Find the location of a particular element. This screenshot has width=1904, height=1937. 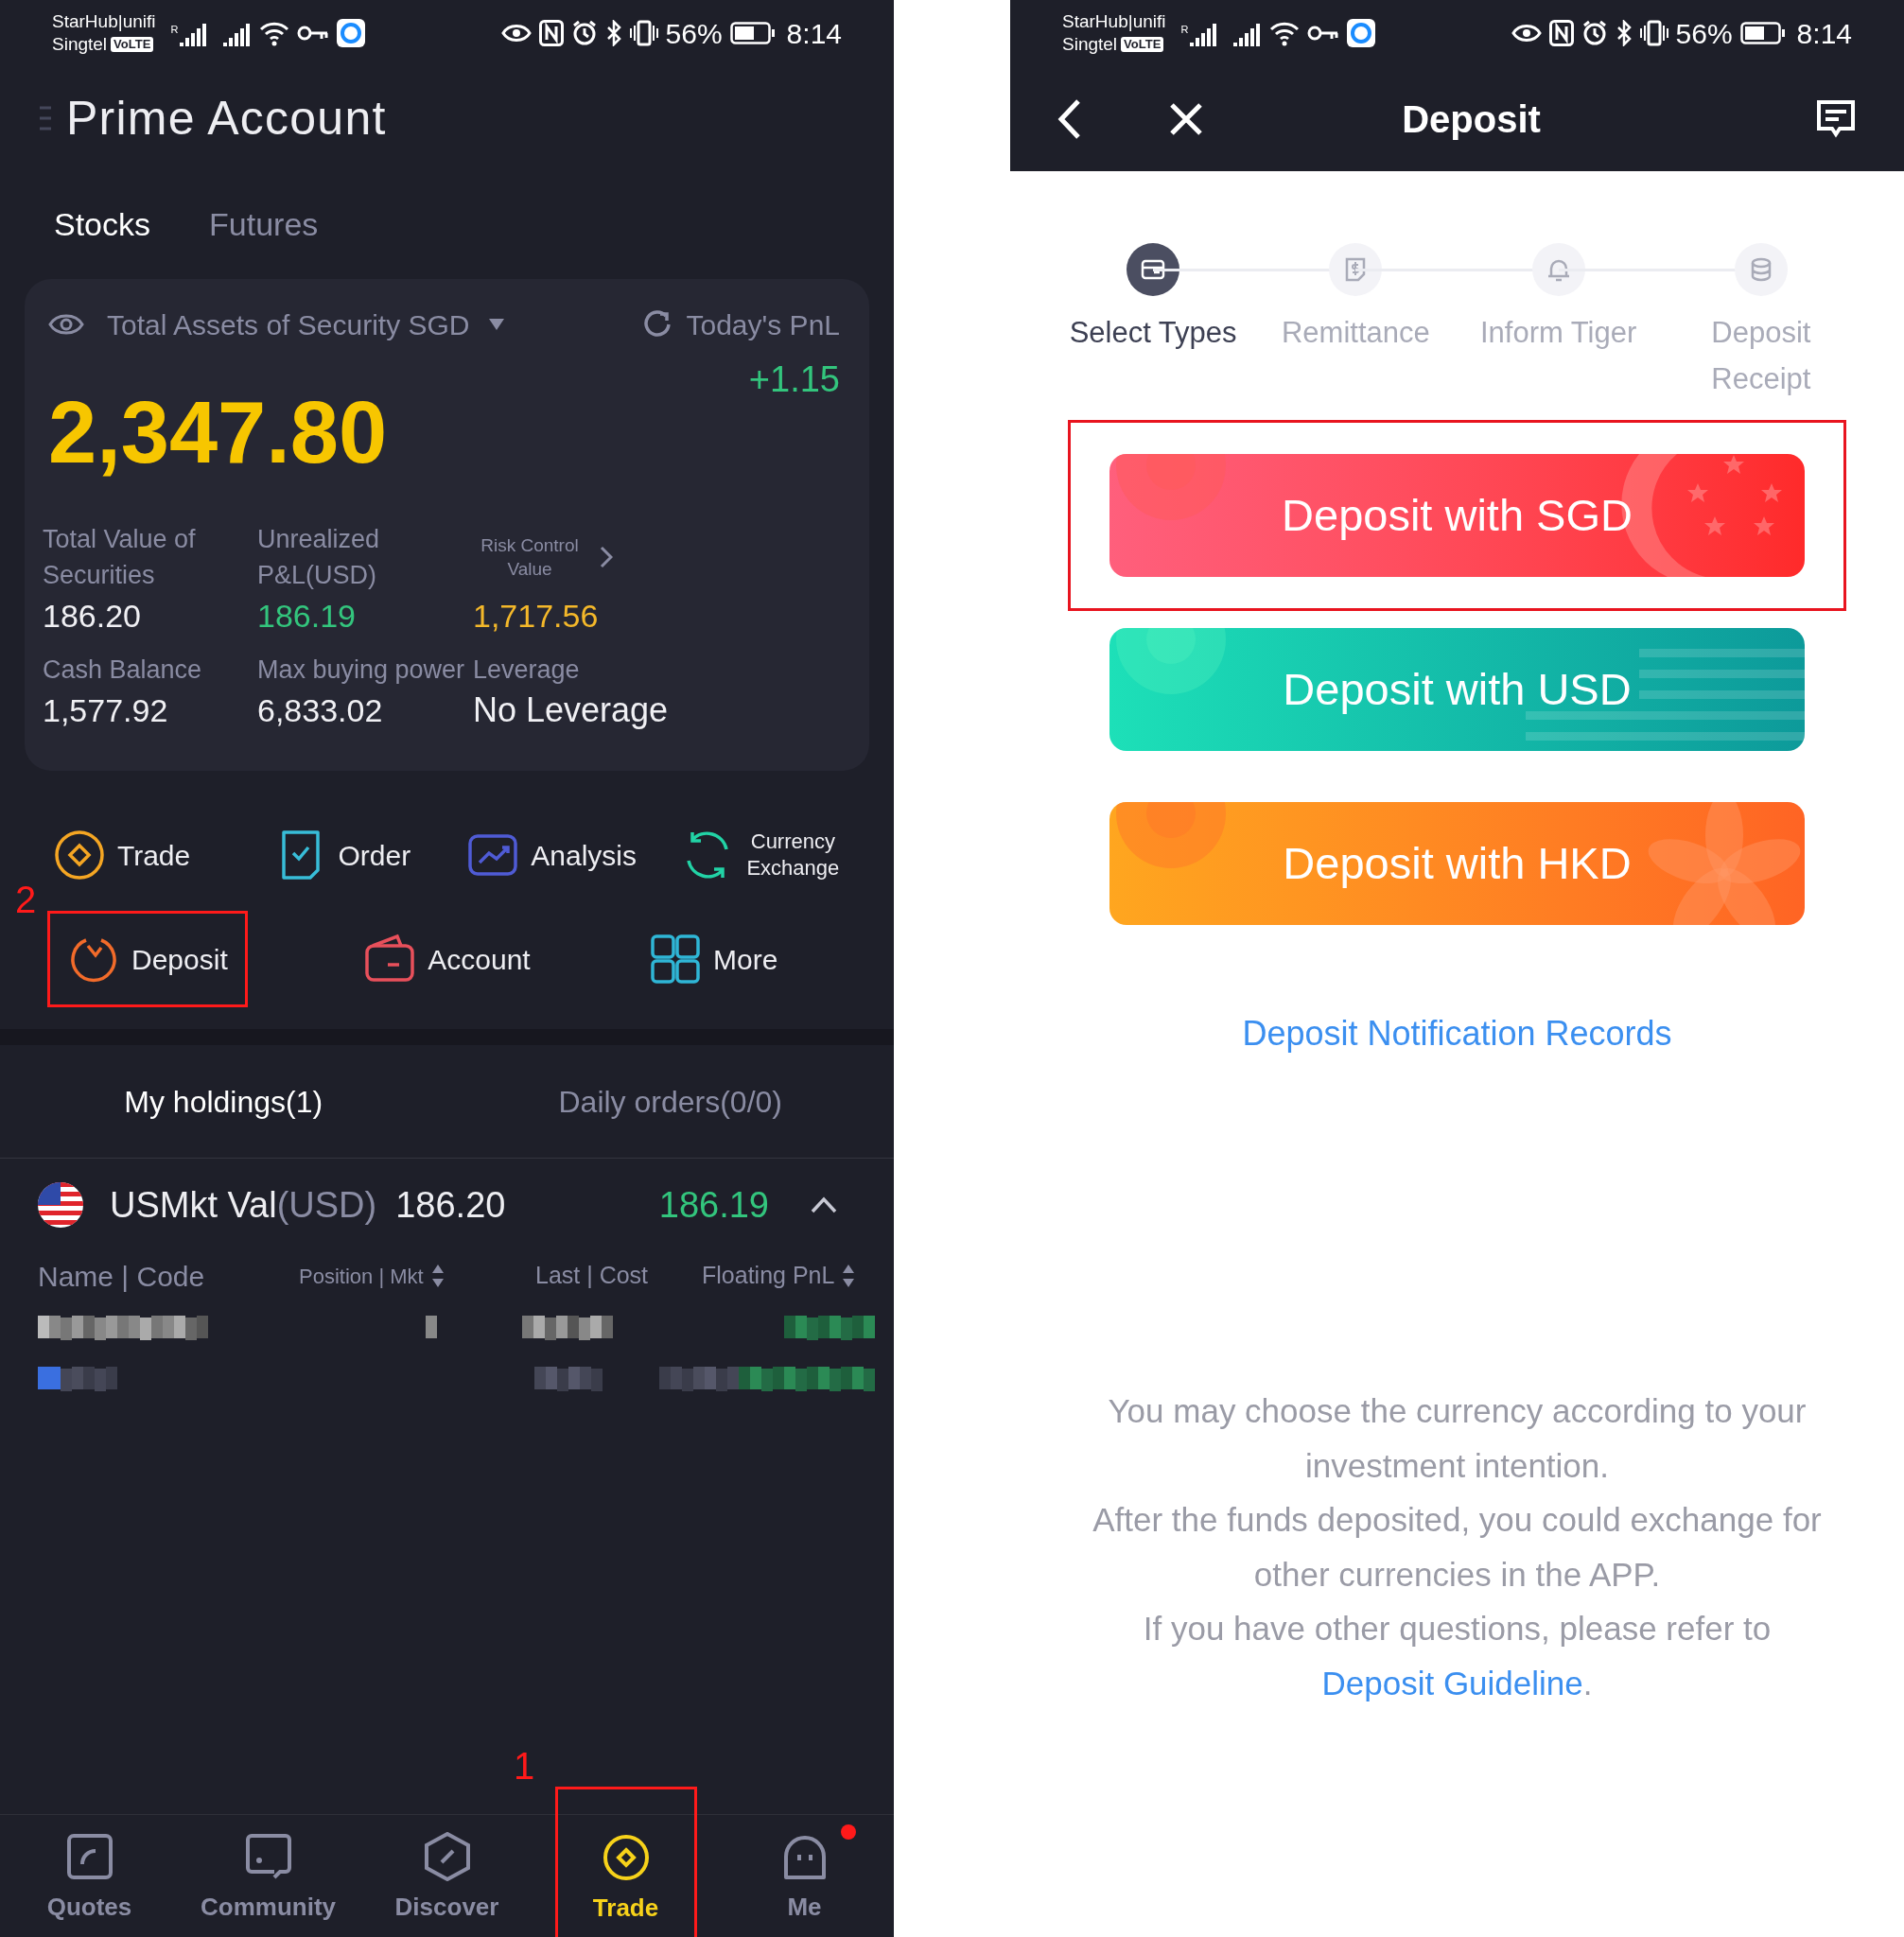

stat-value: 1,577.92 is located at coordinates (106, 710).